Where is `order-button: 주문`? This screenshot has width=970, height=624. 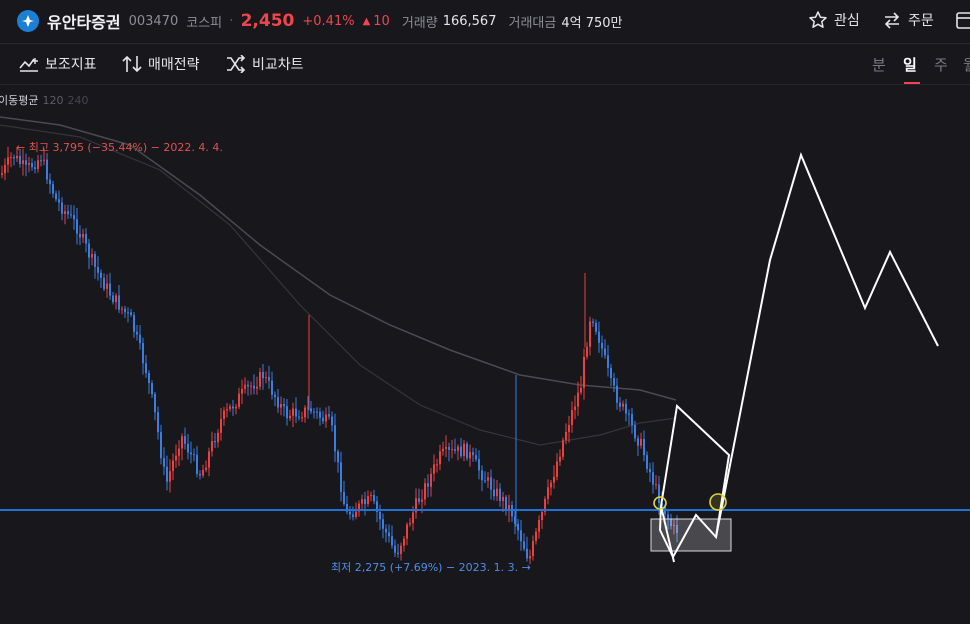
order-button: 주문 is located at coordinates (908, 20).